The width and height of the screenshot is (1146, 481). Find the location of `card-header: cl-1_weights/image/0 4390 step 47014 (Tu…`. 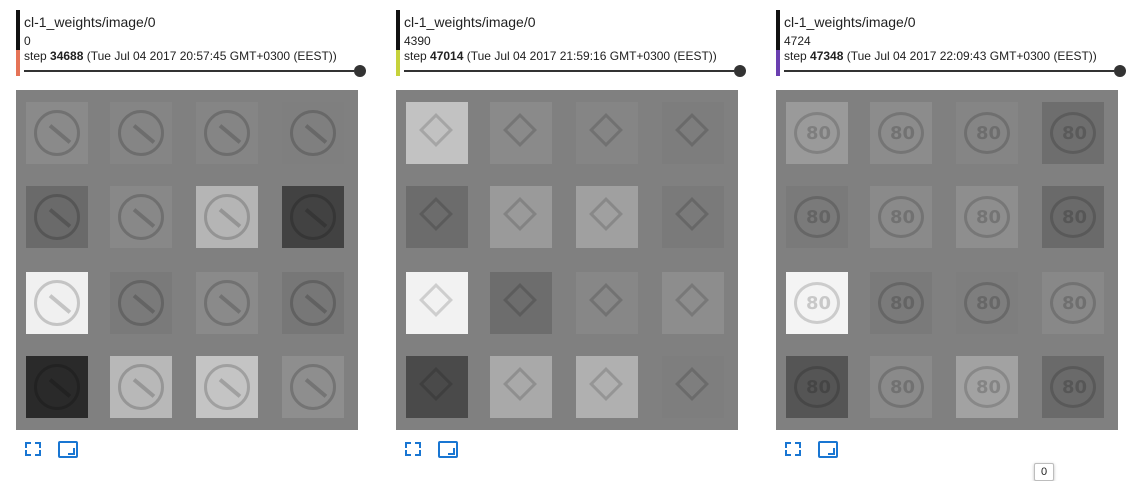

card-header: cl-1_weights/image/0 4390 step 47014 (Tu… is located at coordinates (571, 43).